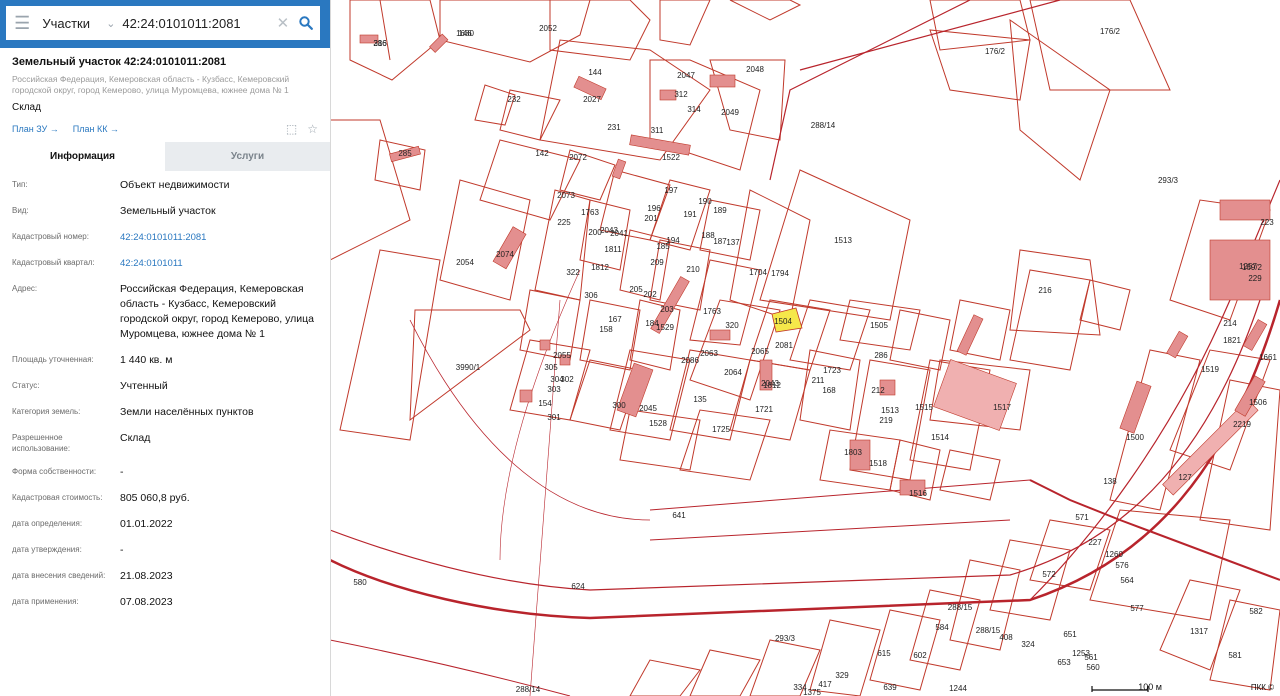  I want to click on parcel-label: 209, so click(657, 262).